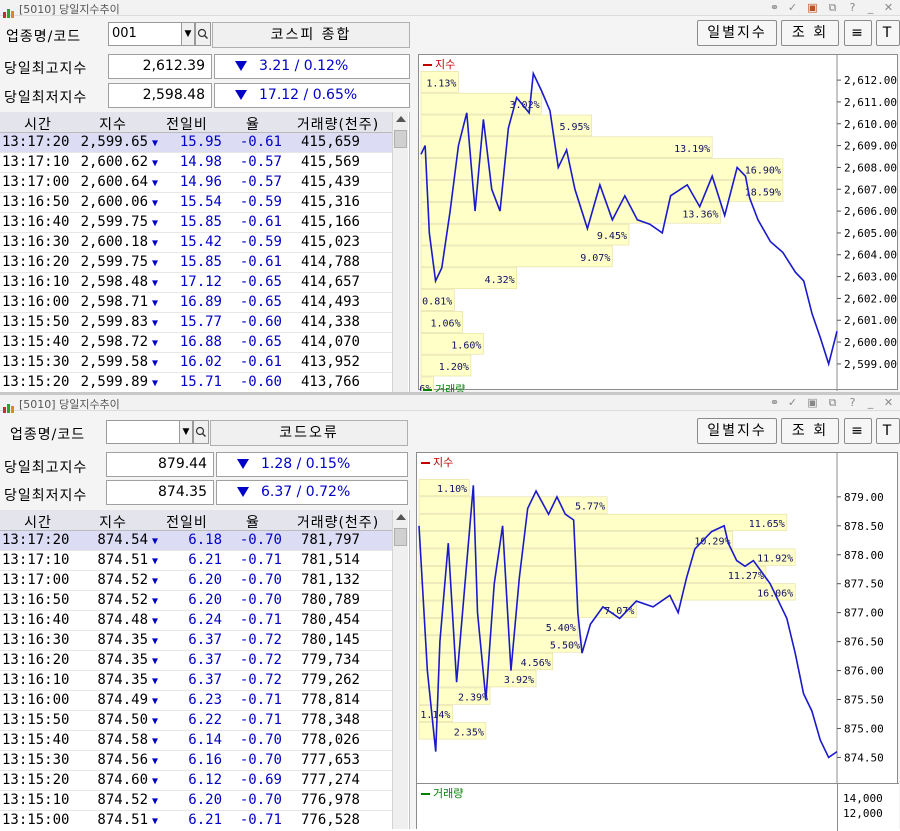  I want to click on table-row: ▼ 13:15:10 874.52 6.20 -0.70 776,978, so click(196, 801).